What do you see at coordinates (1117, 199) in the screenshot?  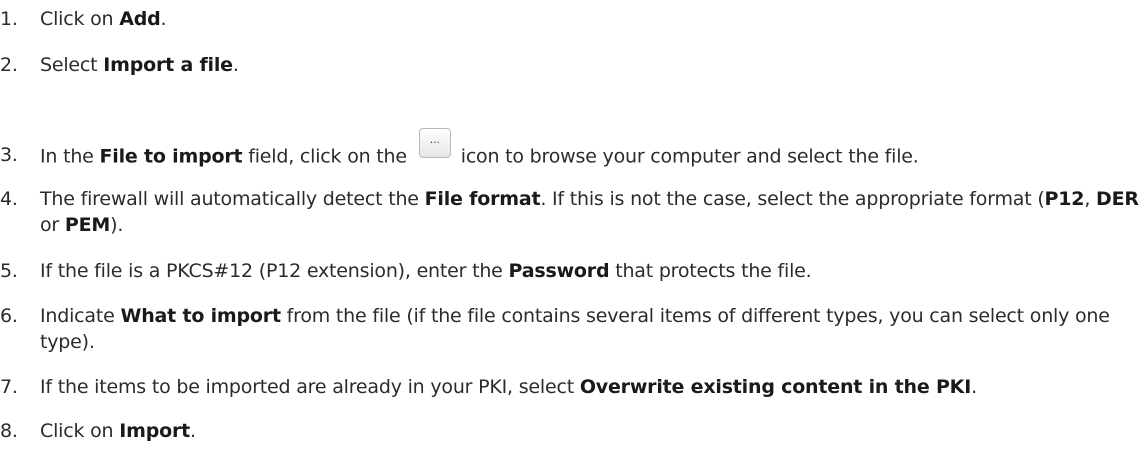 I see `ui-term: DER` at bounding box center [1117, 199].